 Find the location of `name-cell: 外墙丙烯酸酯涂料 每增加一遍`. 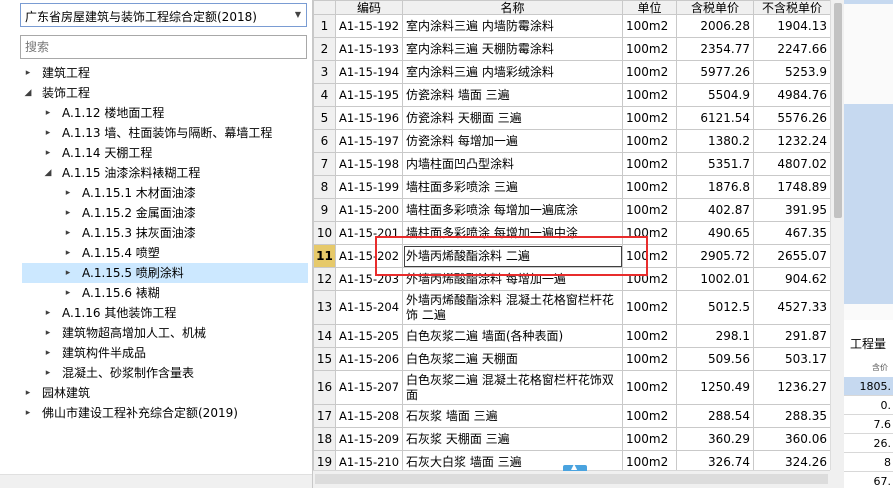

name-cell: 外墙丙烯酸酯涂料 每增加一遍 is located at coordinates (512, 279).